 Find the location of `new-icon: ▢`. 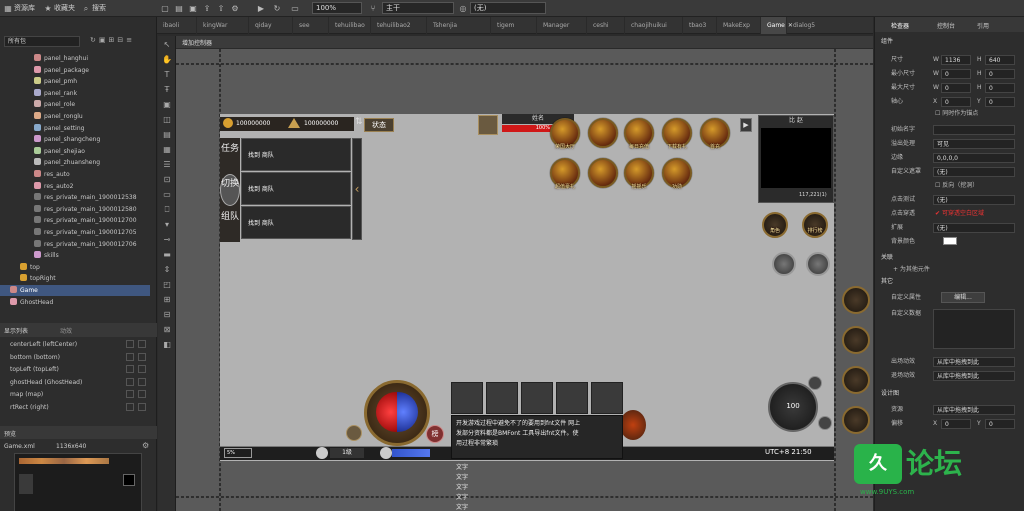

new-icon: ▢ is located at coordinates (165, 8).